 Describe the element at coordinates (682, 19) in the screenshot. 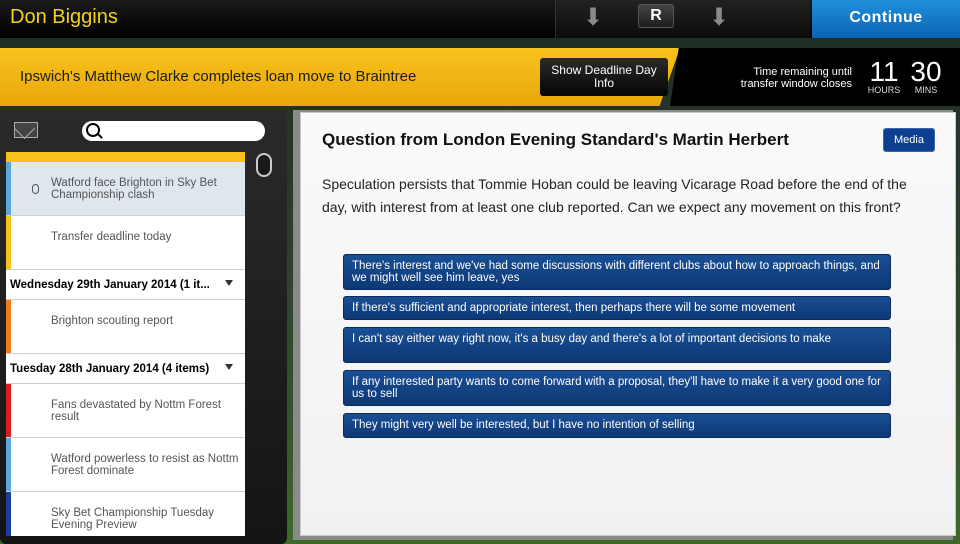

I see `nav-cluster: ⬇ R ⬇` at that location.